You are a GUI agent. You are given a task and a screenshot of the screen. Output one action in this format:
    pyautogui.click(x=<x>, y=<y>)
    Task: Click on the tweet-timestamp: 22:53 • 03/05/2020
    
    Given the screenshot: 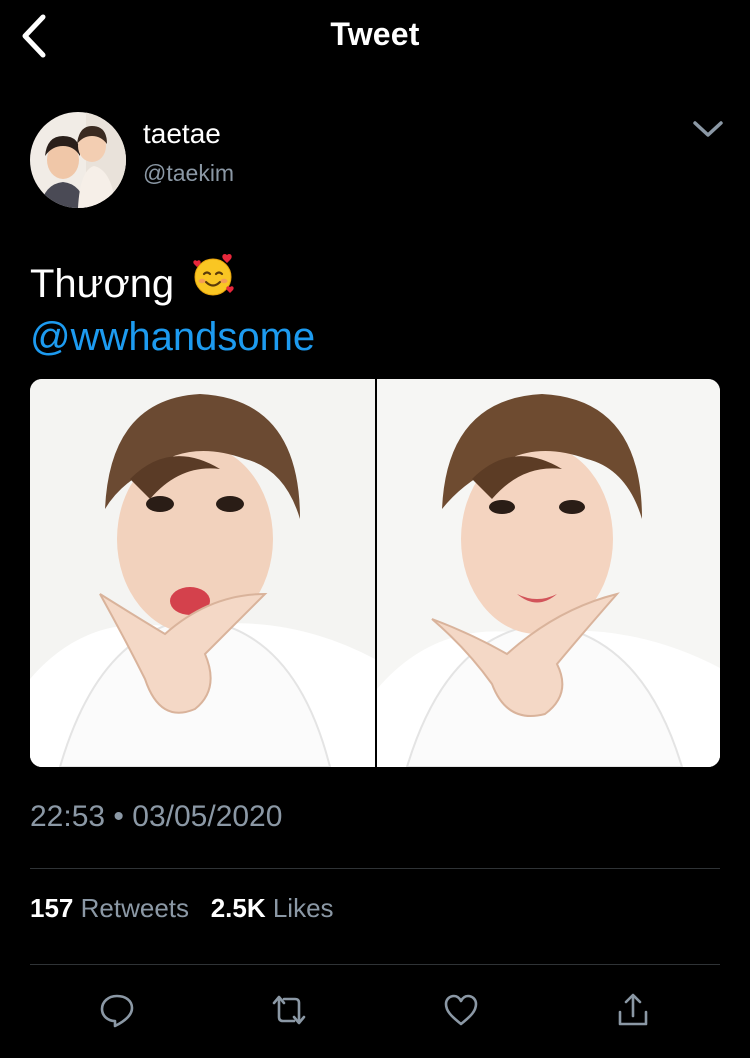 What is the action you would take?
    pyautogui.click(x=156, y=817)
    